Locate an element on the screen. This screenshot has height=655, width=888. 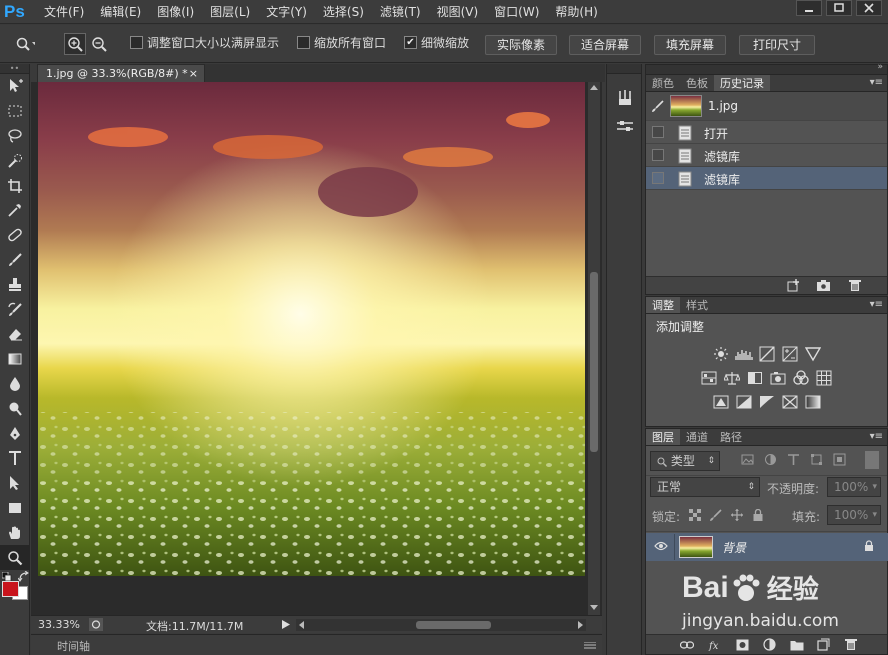
minimize-button is located at coordinates (809, 8).